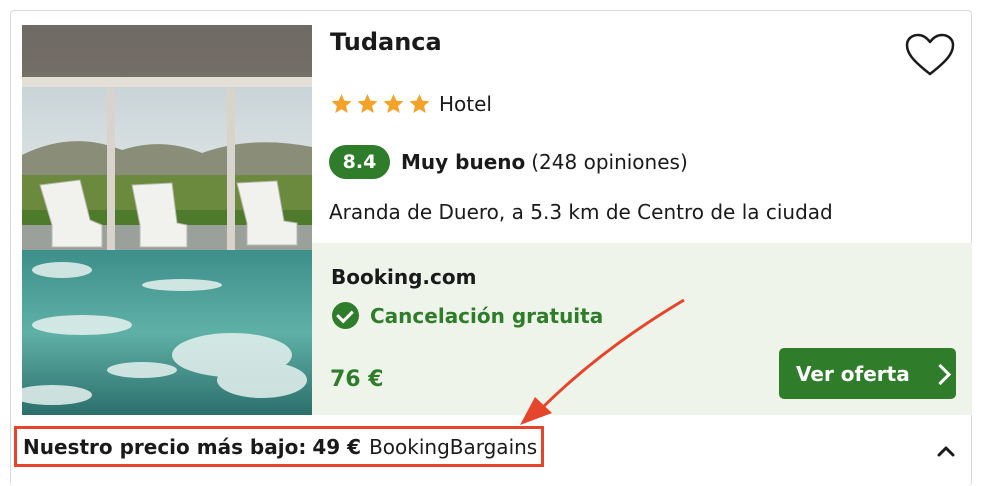 The height and width of the screenshot is (486, 982). I want to click on lowest-price-source: BookingBargains, so click(453, 446).